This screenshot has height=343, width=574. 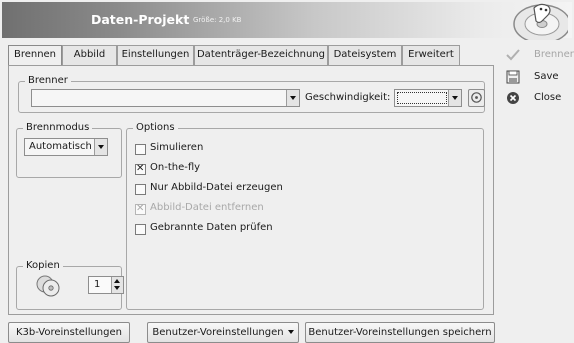 I want to click on tab-einstellungen: Einstellungen, so click(x=155, y=55).